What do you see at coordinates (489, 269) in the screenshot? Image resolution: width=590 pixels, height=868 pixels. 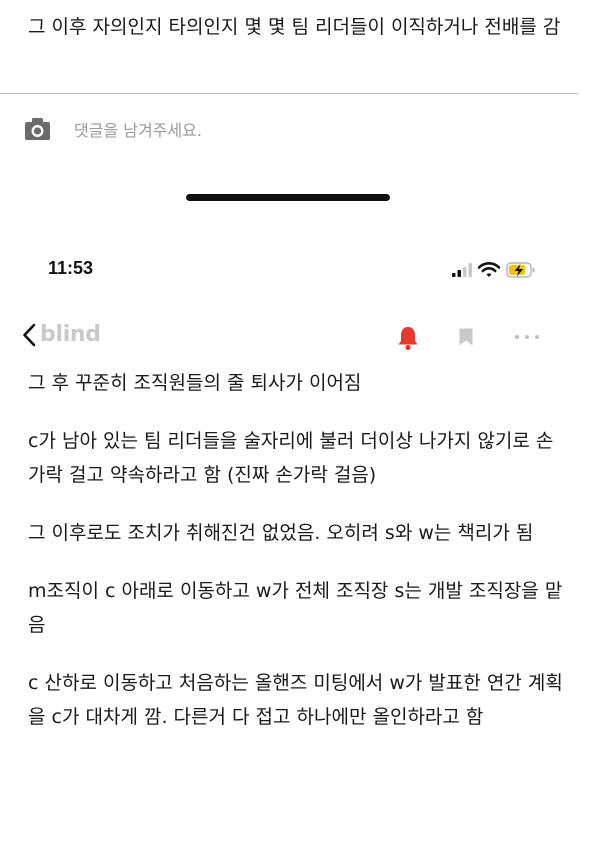 I see `wifi-icon` at bounding box center [489, 269].